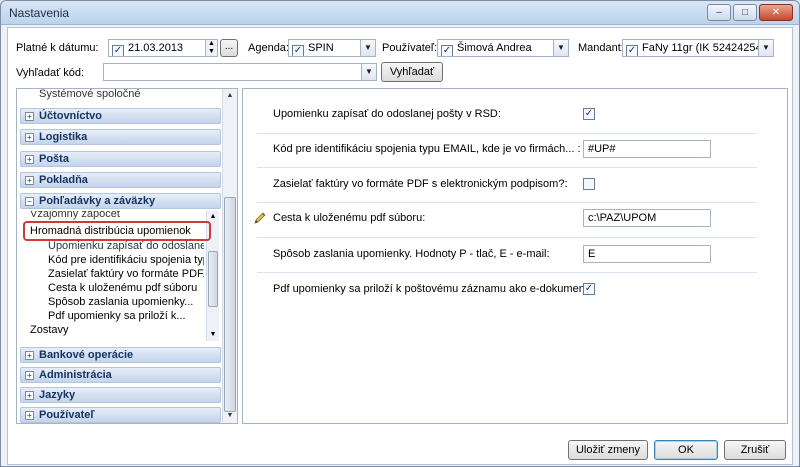  Describe the element at coordinates (120, 159) in the screenshot. I see `tree-group-posta: + Pošta` at that location.